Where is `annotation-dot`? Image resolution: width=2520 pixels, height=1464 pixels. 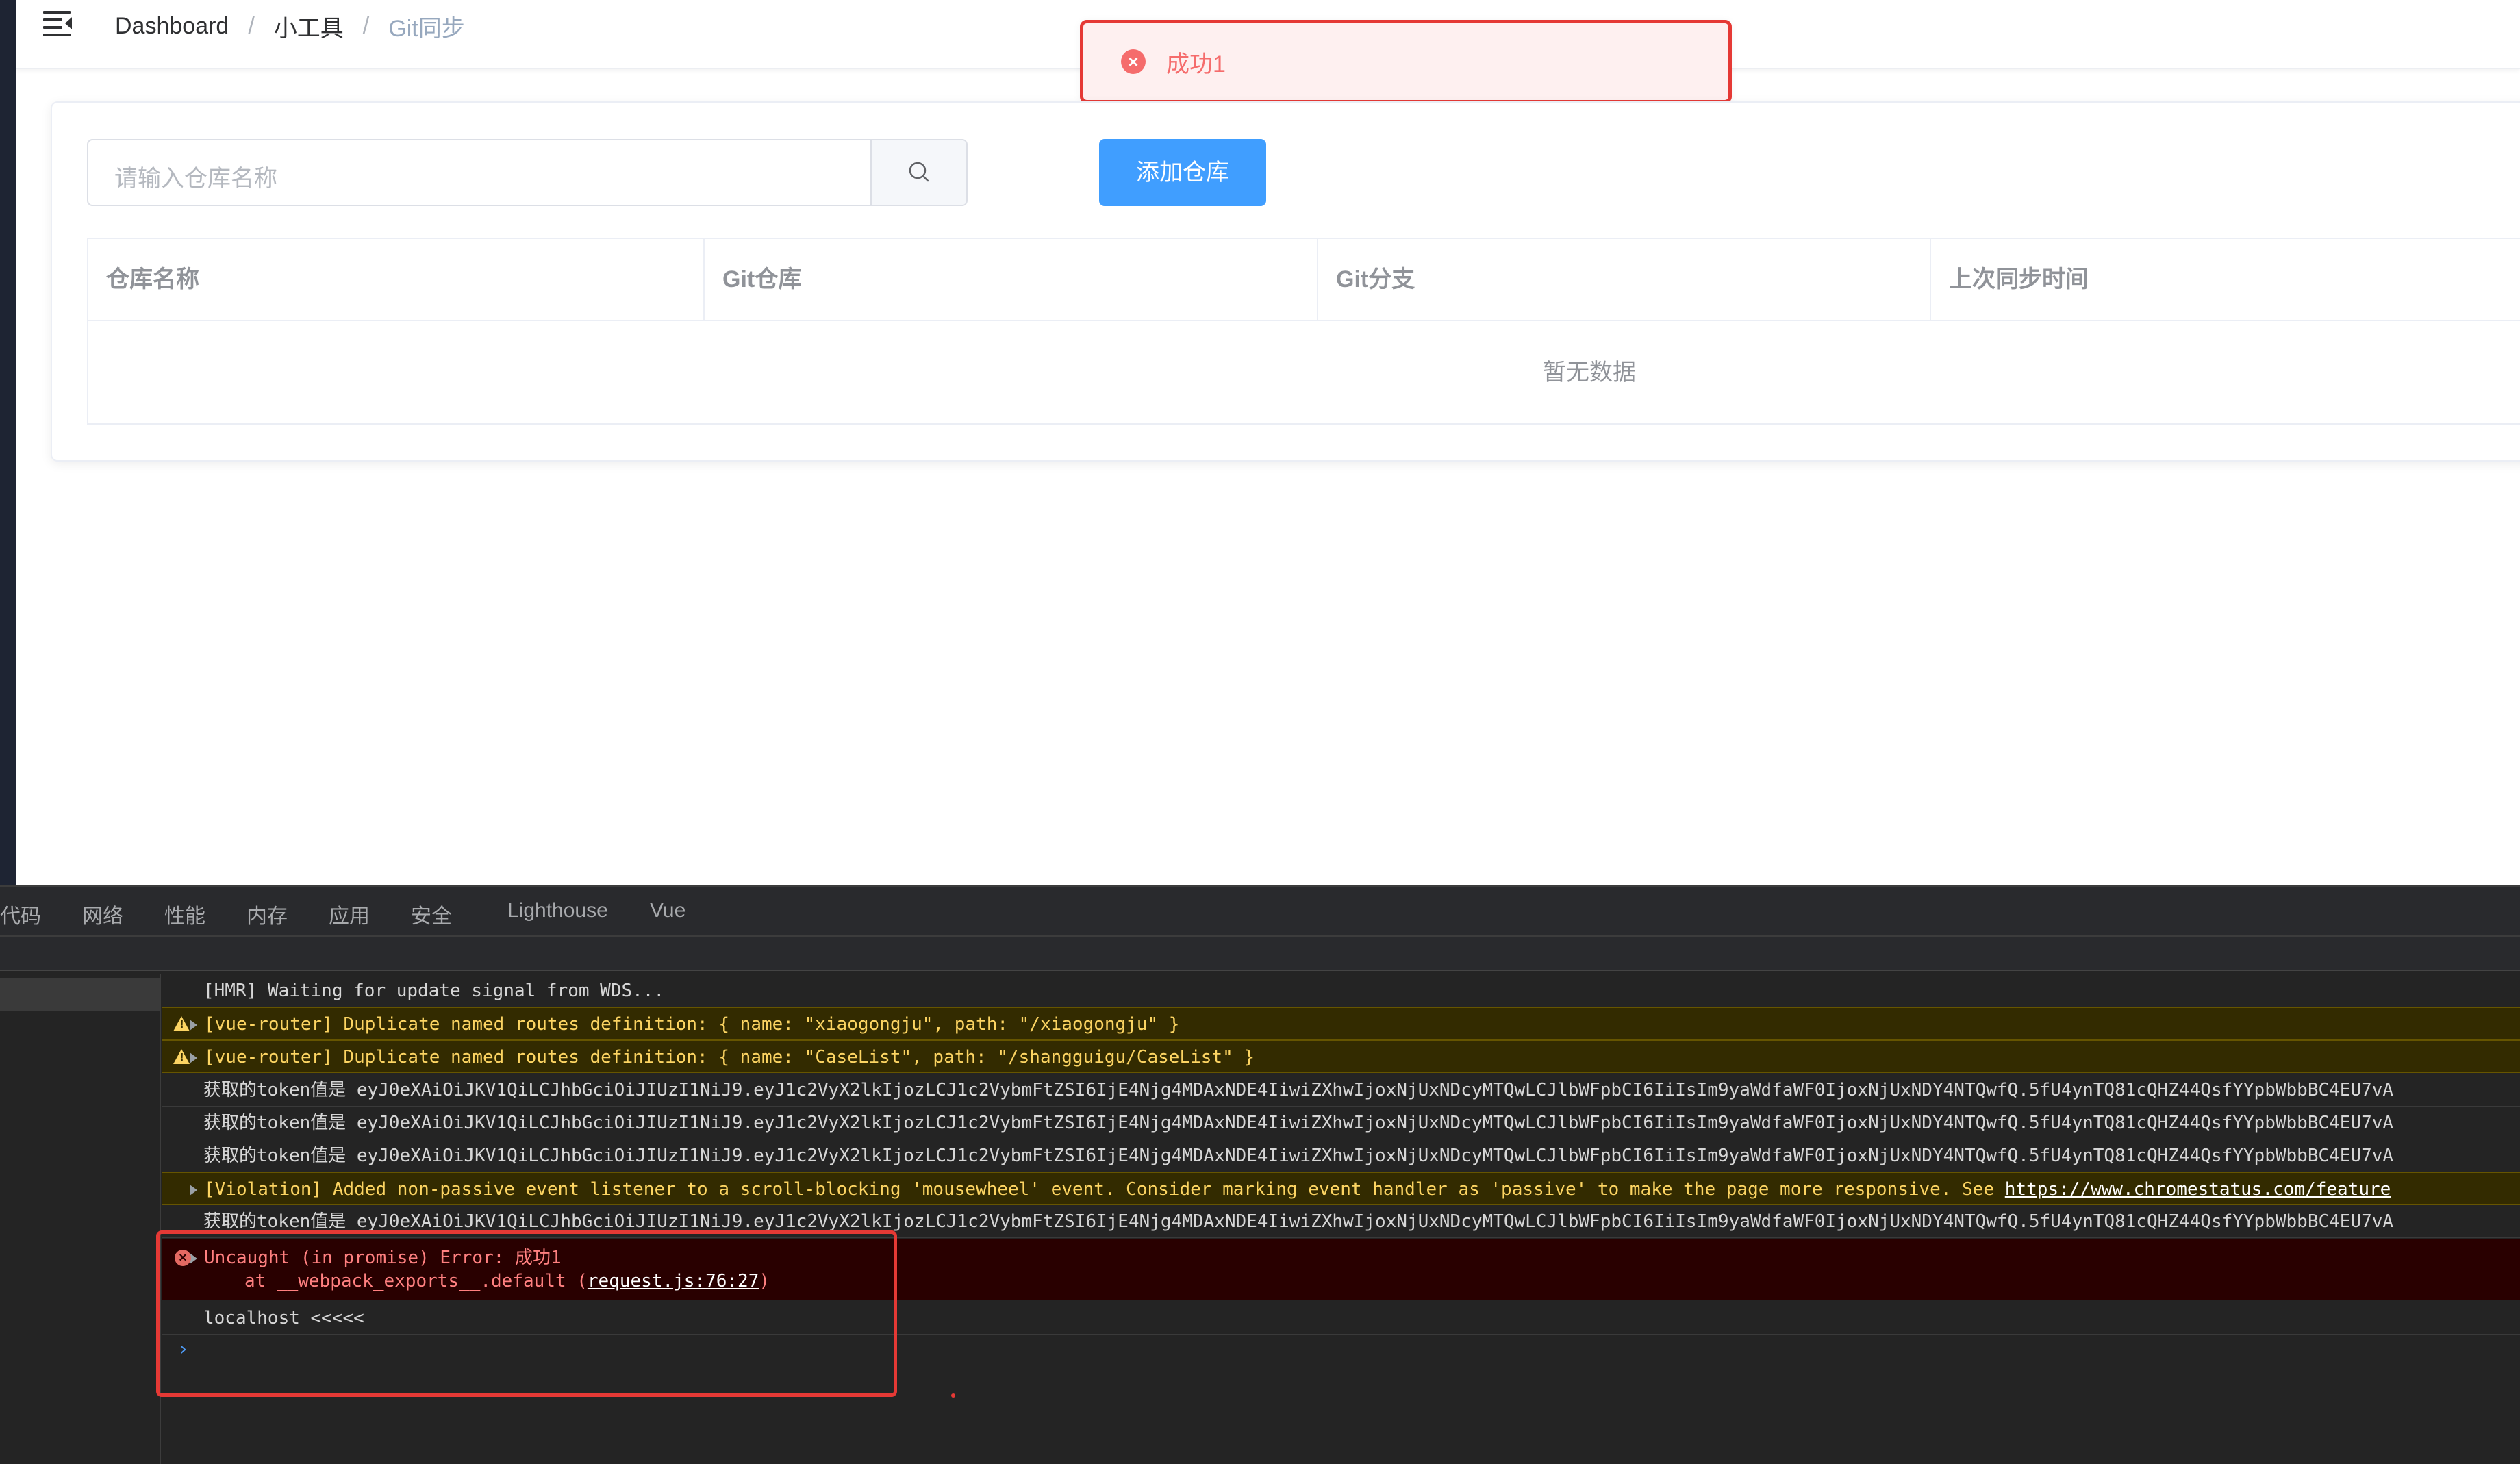
annotation-dot is located at coordinates (953, 1395).